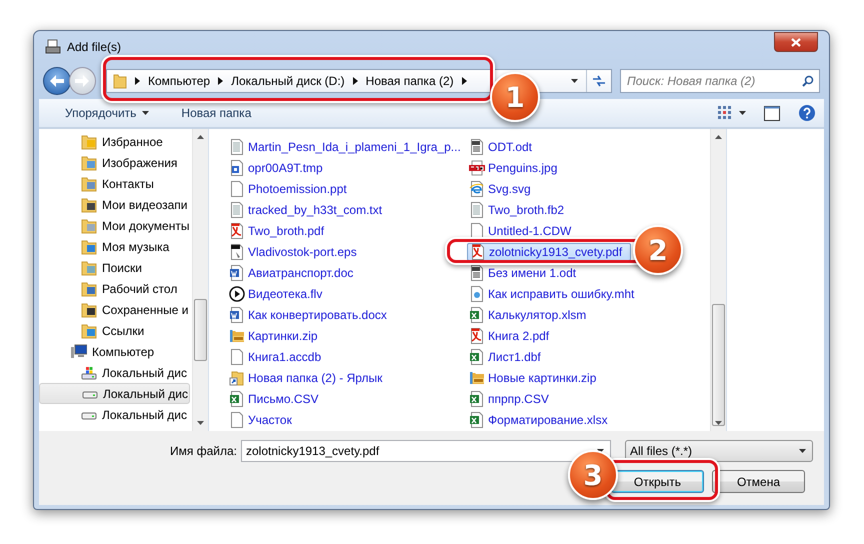 The image size is (864, 544). Describe the element at coordinates (306, 209) in the screenshot. I see `file-item: tracked_by_h33t_com.txt` at that location.